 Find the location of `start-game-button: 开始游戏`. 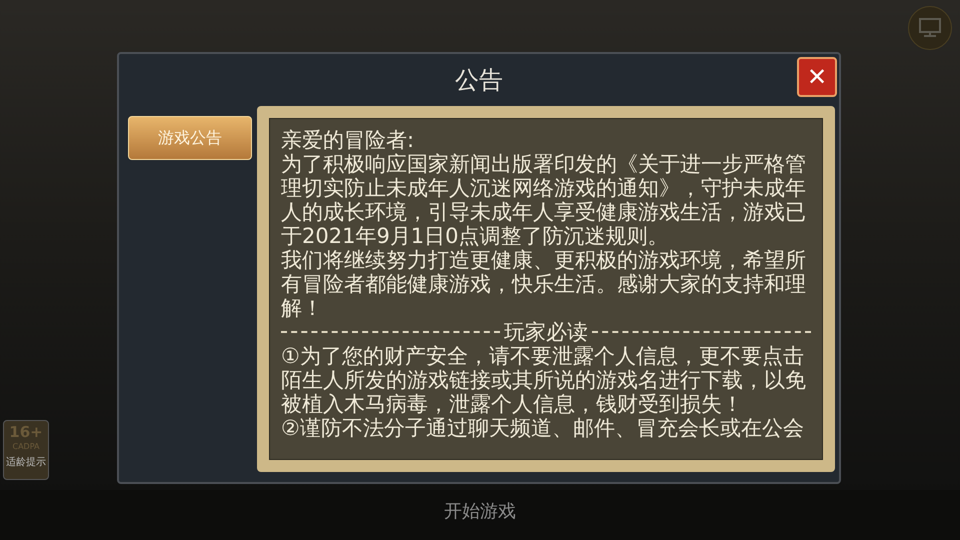

start-game-button: 开始游戏 is located at coordinates (480, 511).